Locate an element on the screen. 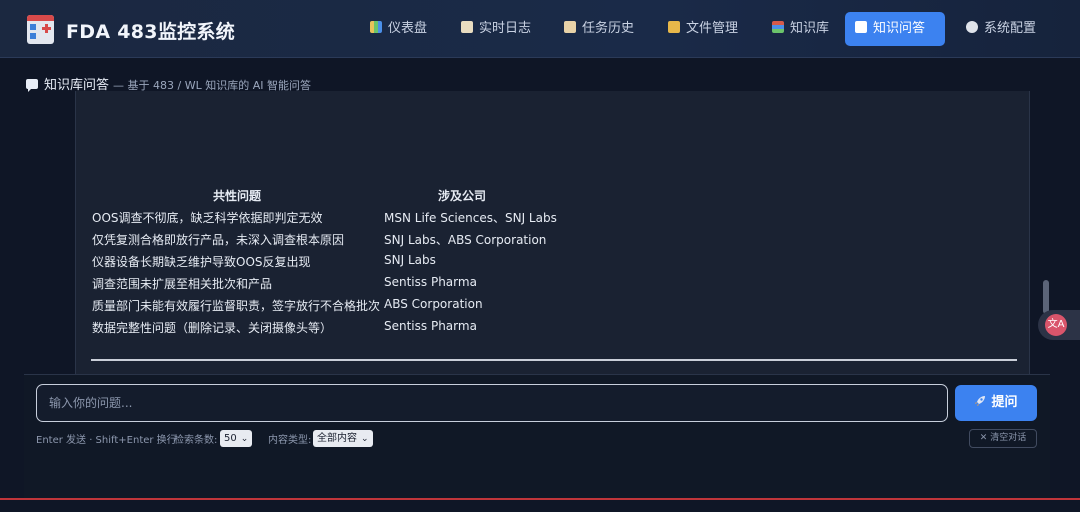 The image size is (1080, 512). translate-widget: 文A is located at coordinates (1059, 325).